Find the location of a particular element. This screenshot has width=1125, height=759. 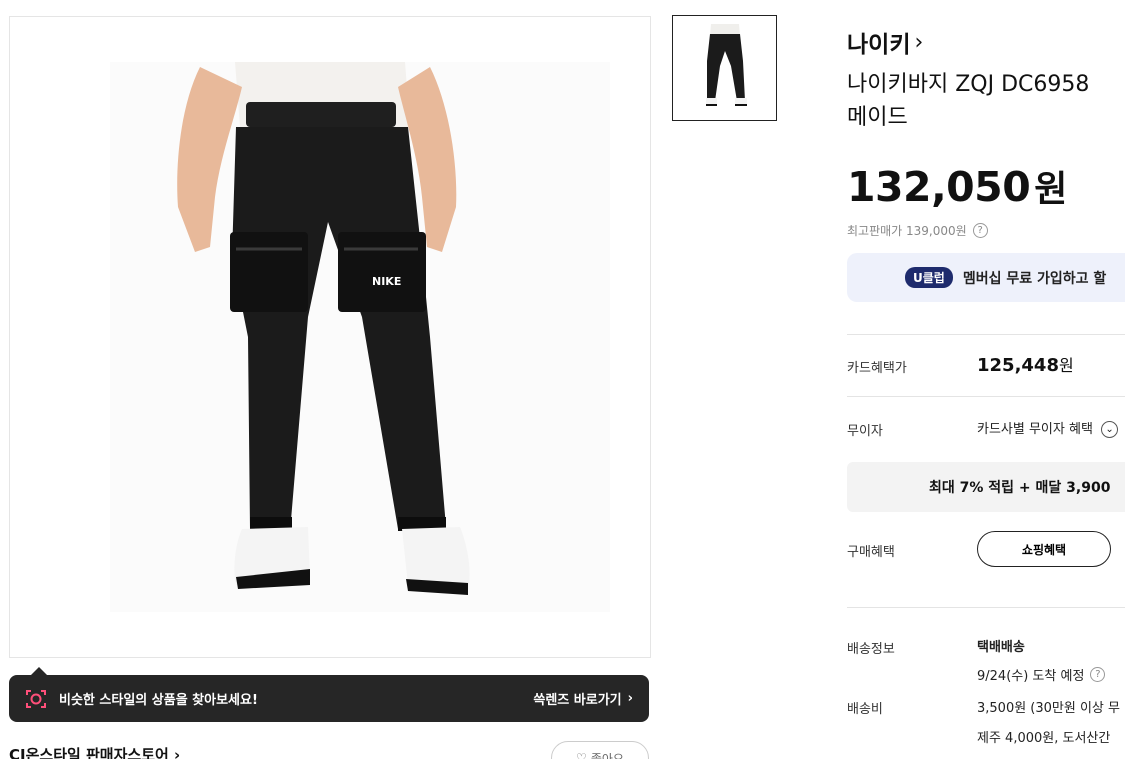

like-label: 좋아요 is located at coordinates (607, 755).